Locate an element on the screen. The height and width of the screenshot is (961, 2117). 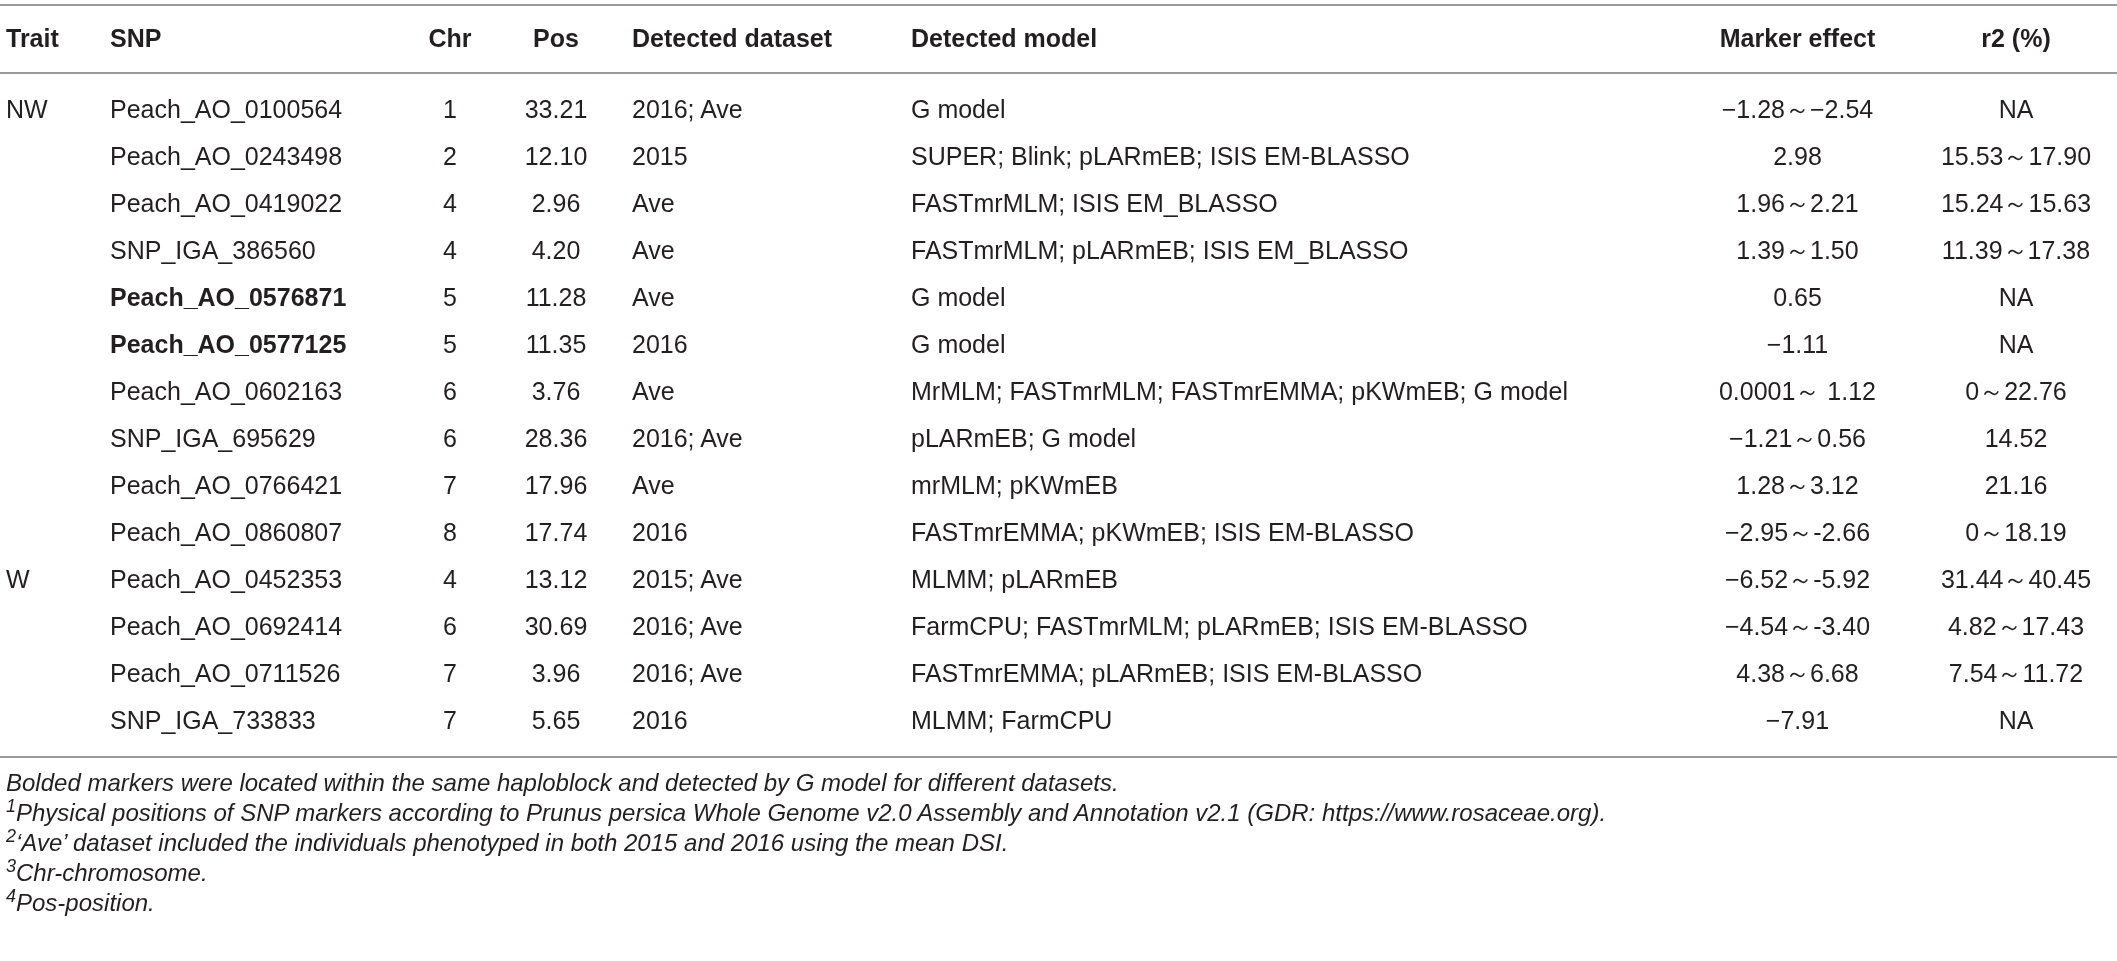
table-cell-text: FASTmrMLM; ISIS EM_BLASSO is located at coordinates (1095, 203).